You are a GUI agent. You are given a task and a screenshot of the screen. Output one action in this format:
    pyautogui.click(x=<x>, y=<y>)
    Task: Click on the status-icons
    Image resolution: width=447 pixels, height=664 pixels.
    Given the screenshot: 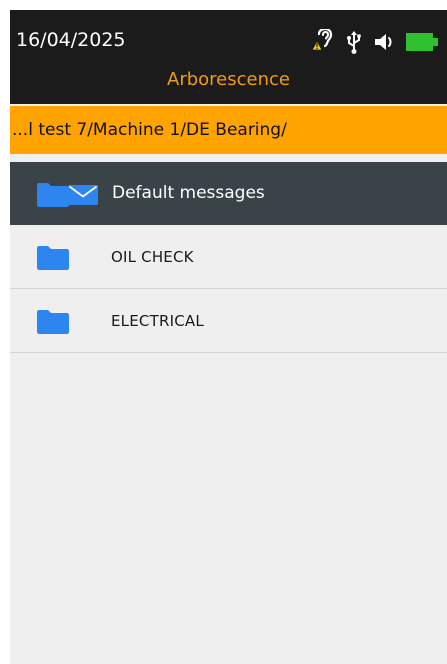 What is the action you would take?
    pyautogui.click(x=375, y=42)
    